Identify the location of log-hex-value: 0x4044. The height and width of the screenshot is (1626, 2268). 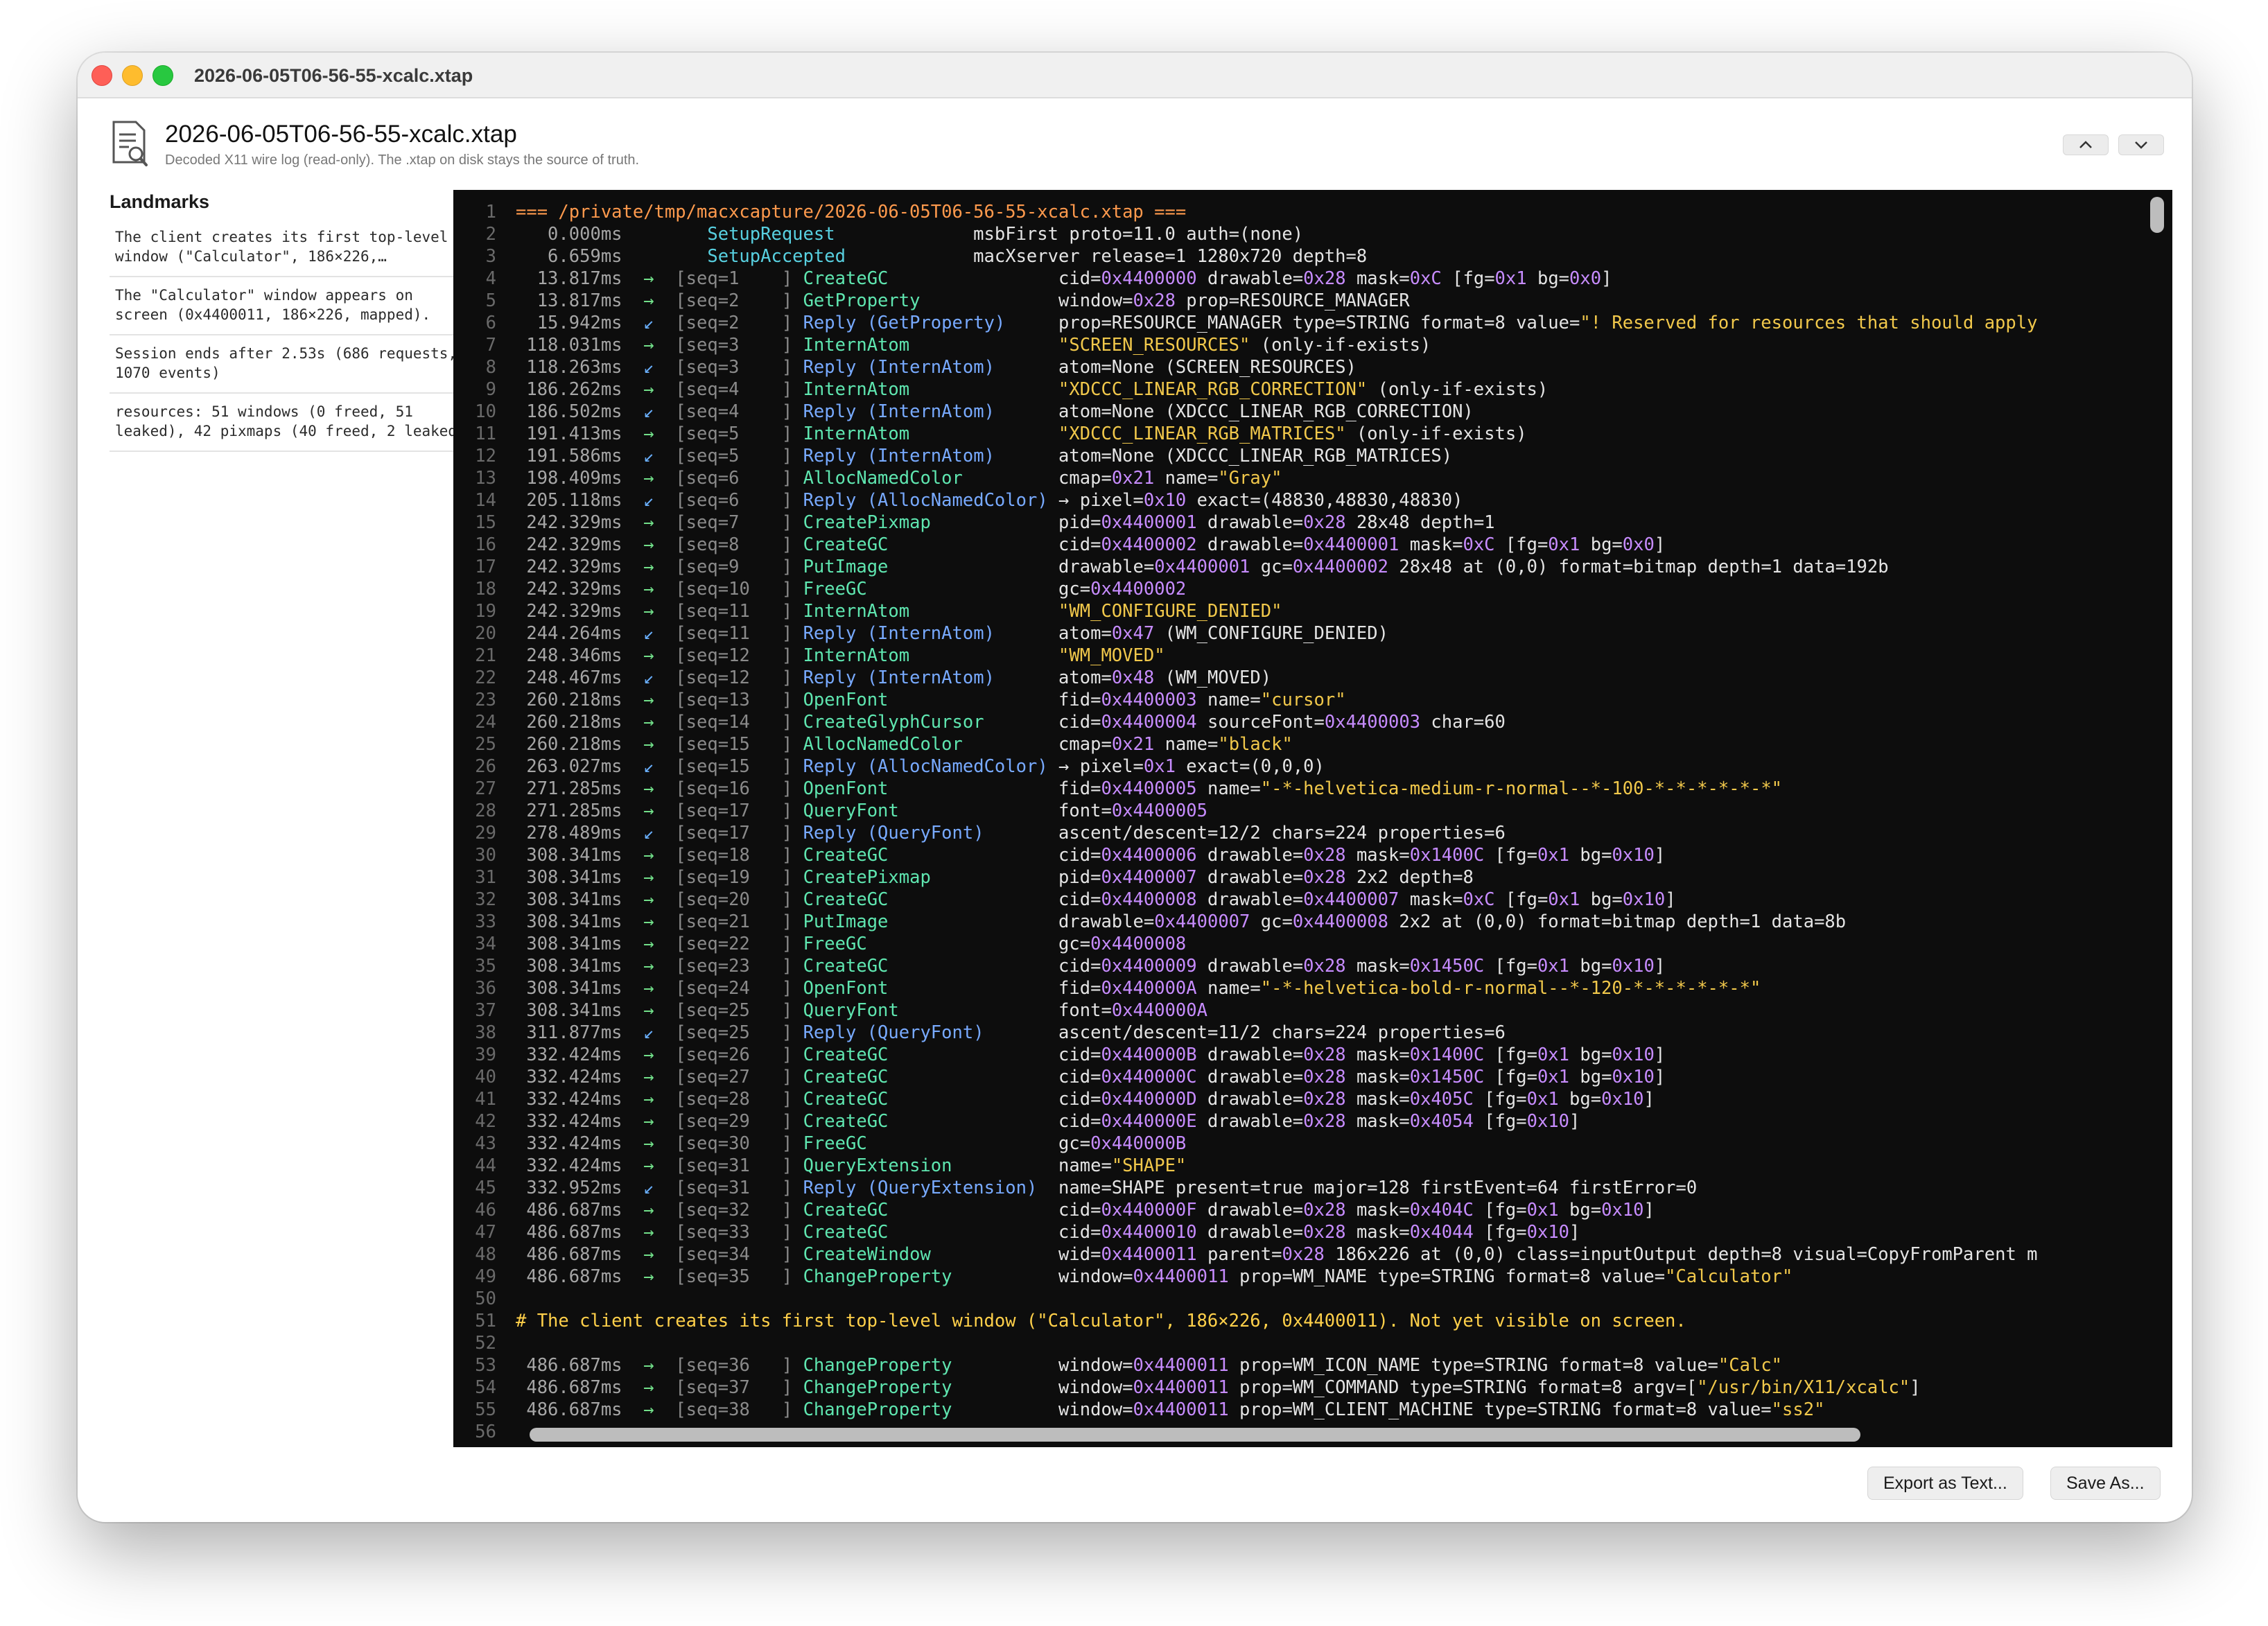
(1441, 1232).